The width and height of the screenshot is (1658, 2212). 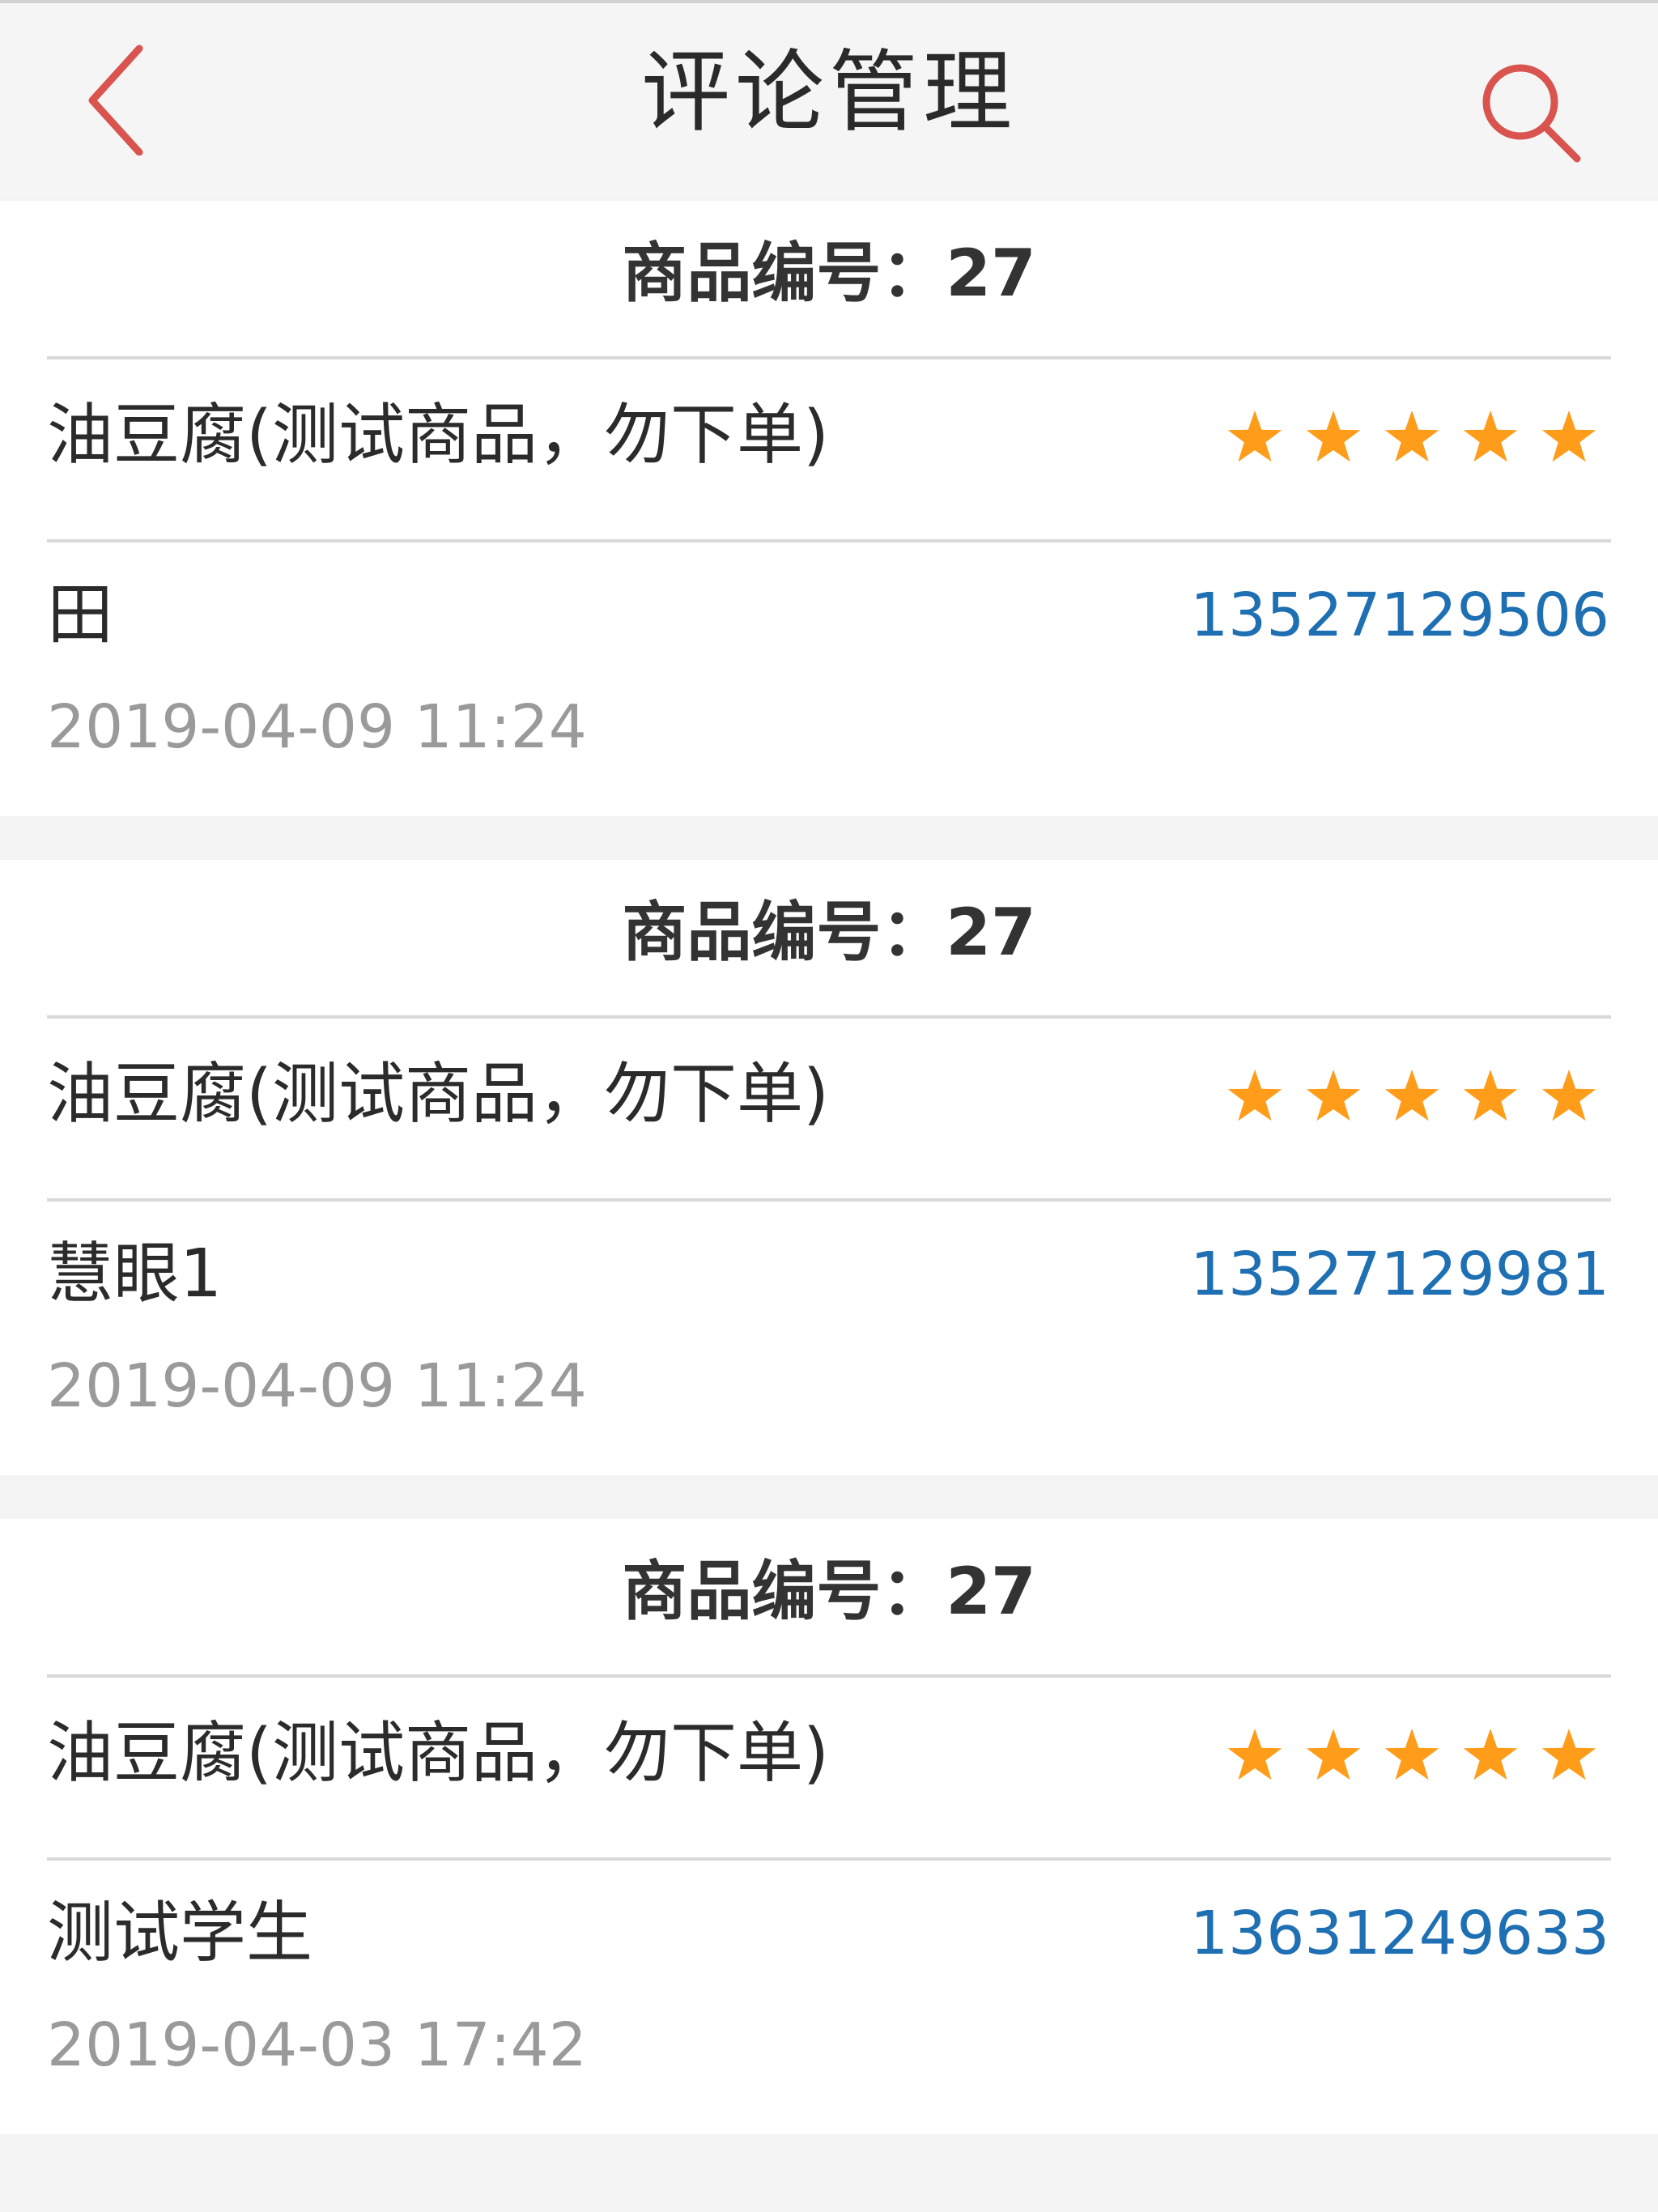 What do you see at coordinates (317, 2045) in the screenshot?
I see `review-time: 2019-04-03 17:42` at bounding box center [317, 2045].